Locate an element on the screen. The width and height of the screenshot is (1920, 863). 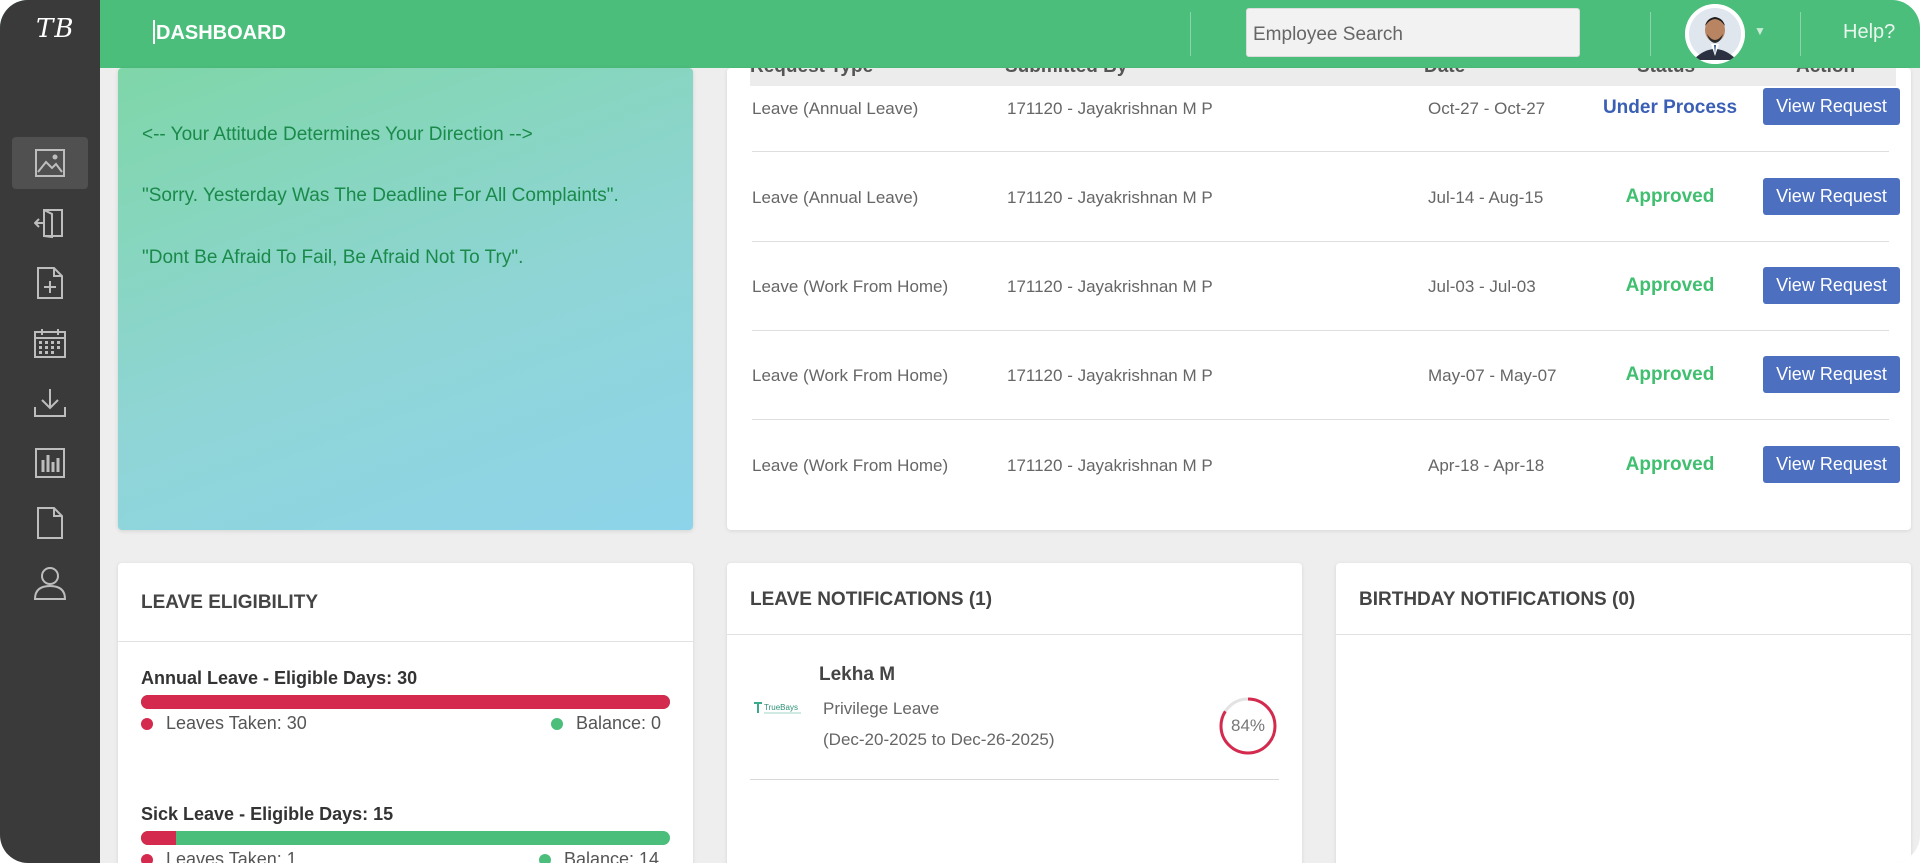
sidebar-item-dashboard is located at coordinates (50, 163).